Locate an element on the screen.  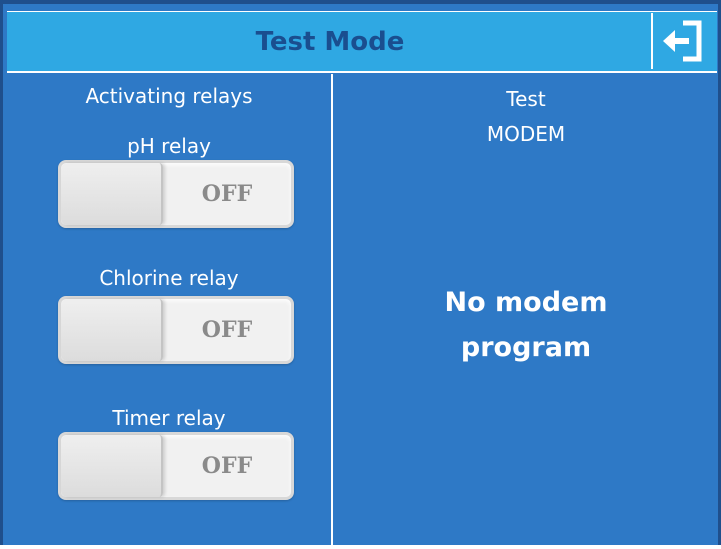
chlorine-relay-toggle: OFF is located at coordinates (176, 330).